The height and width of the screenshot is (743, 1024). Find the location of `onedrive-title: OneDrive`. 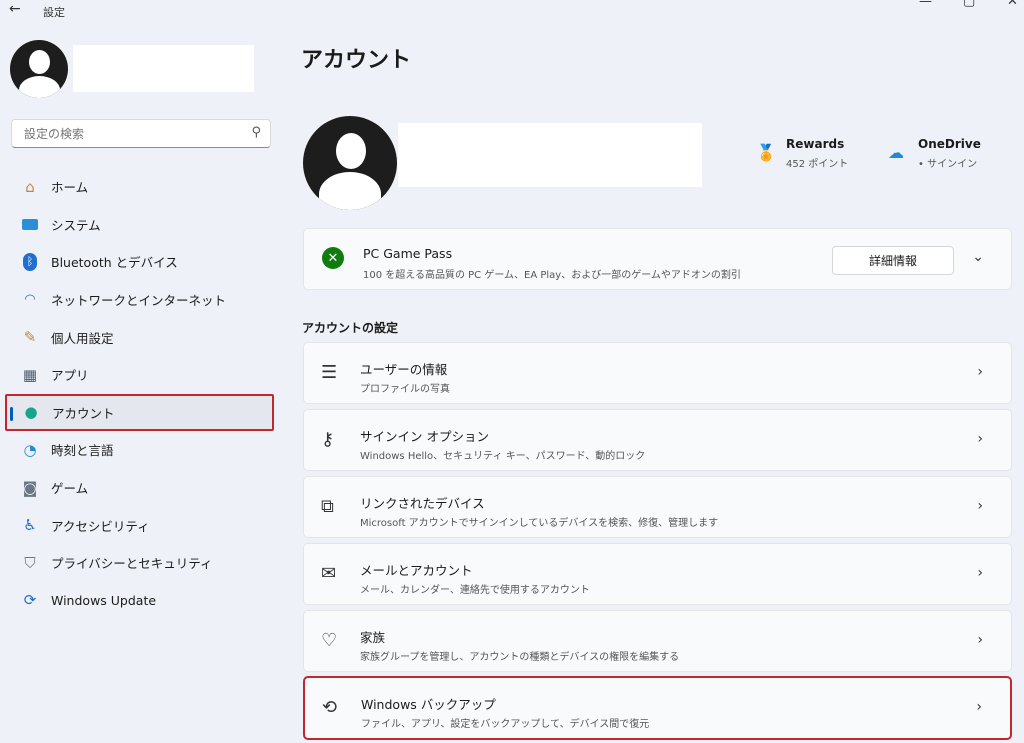

onedrive-title: OneDrive is located at coordinates (949, 144).